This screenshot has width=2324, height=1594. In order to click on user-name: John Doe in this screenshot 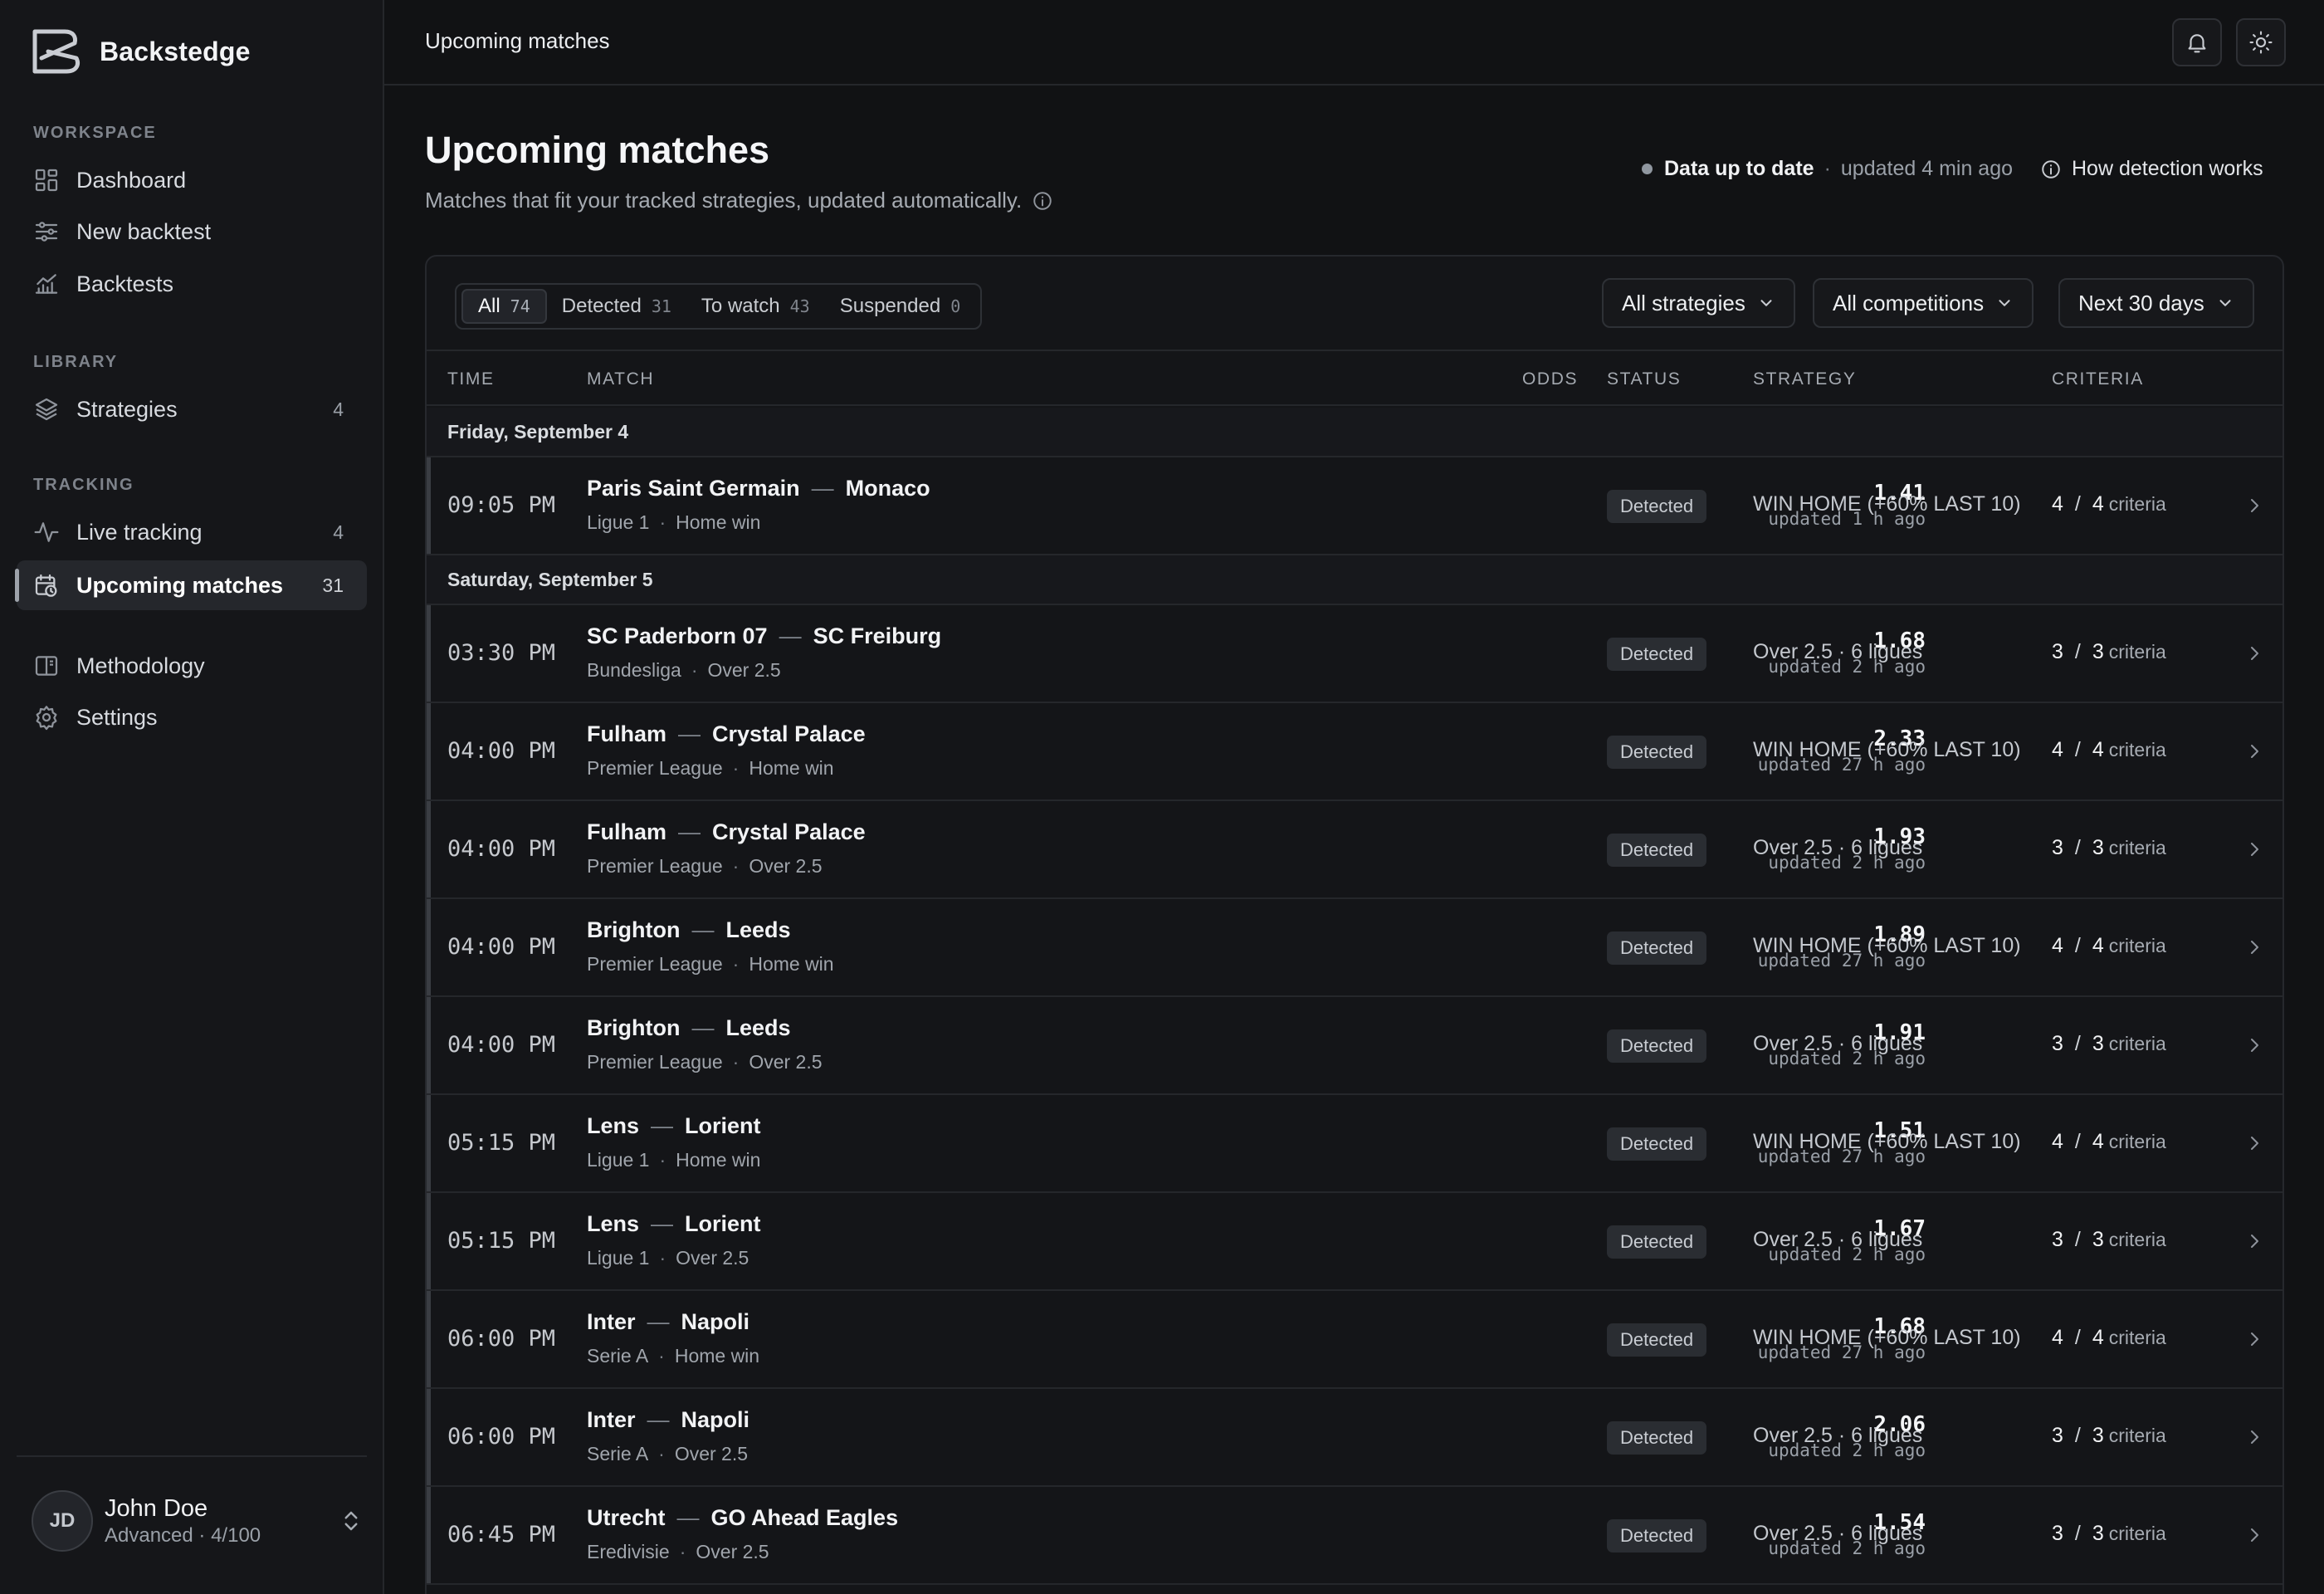, I will do `click(156, 1508)`.